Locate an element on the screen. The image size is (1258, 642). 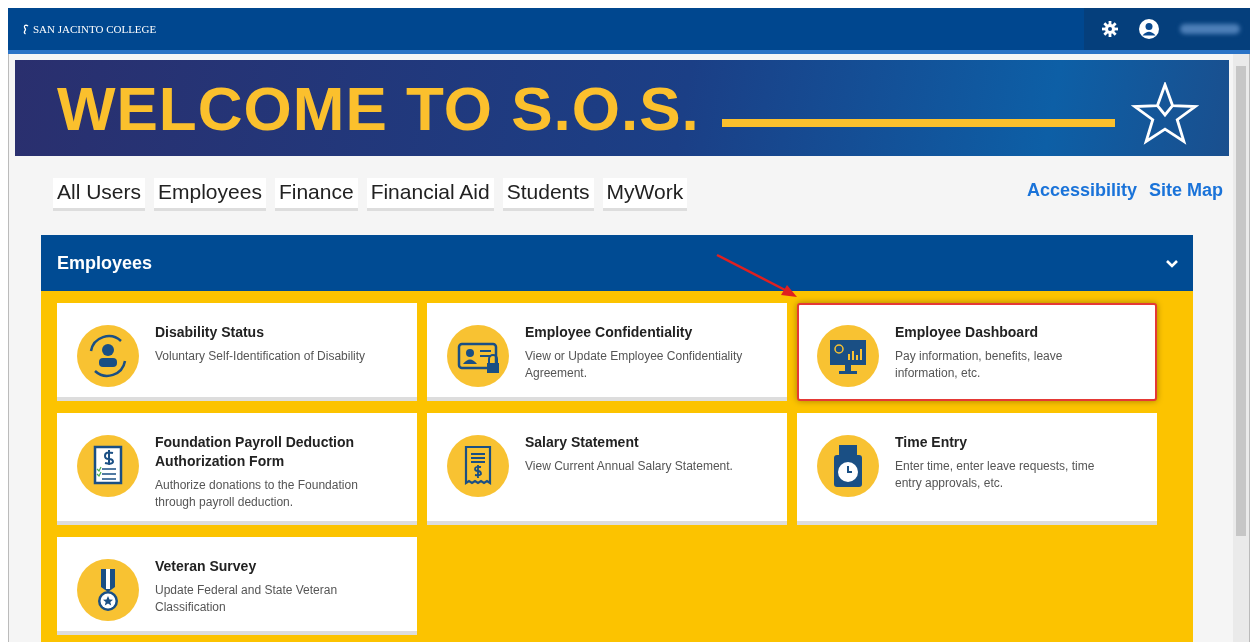
card-description: Authorize donations to the Foundation through payroll deduction. is located at coordinates (257, 494).